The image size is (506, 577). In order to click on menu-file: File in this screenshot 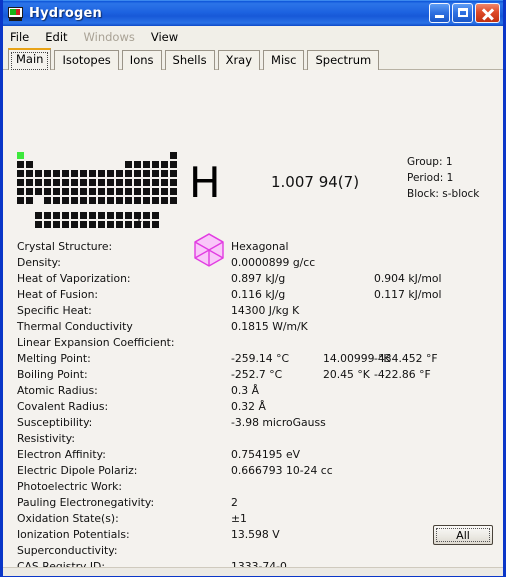, I will do `click(23, 37)`.